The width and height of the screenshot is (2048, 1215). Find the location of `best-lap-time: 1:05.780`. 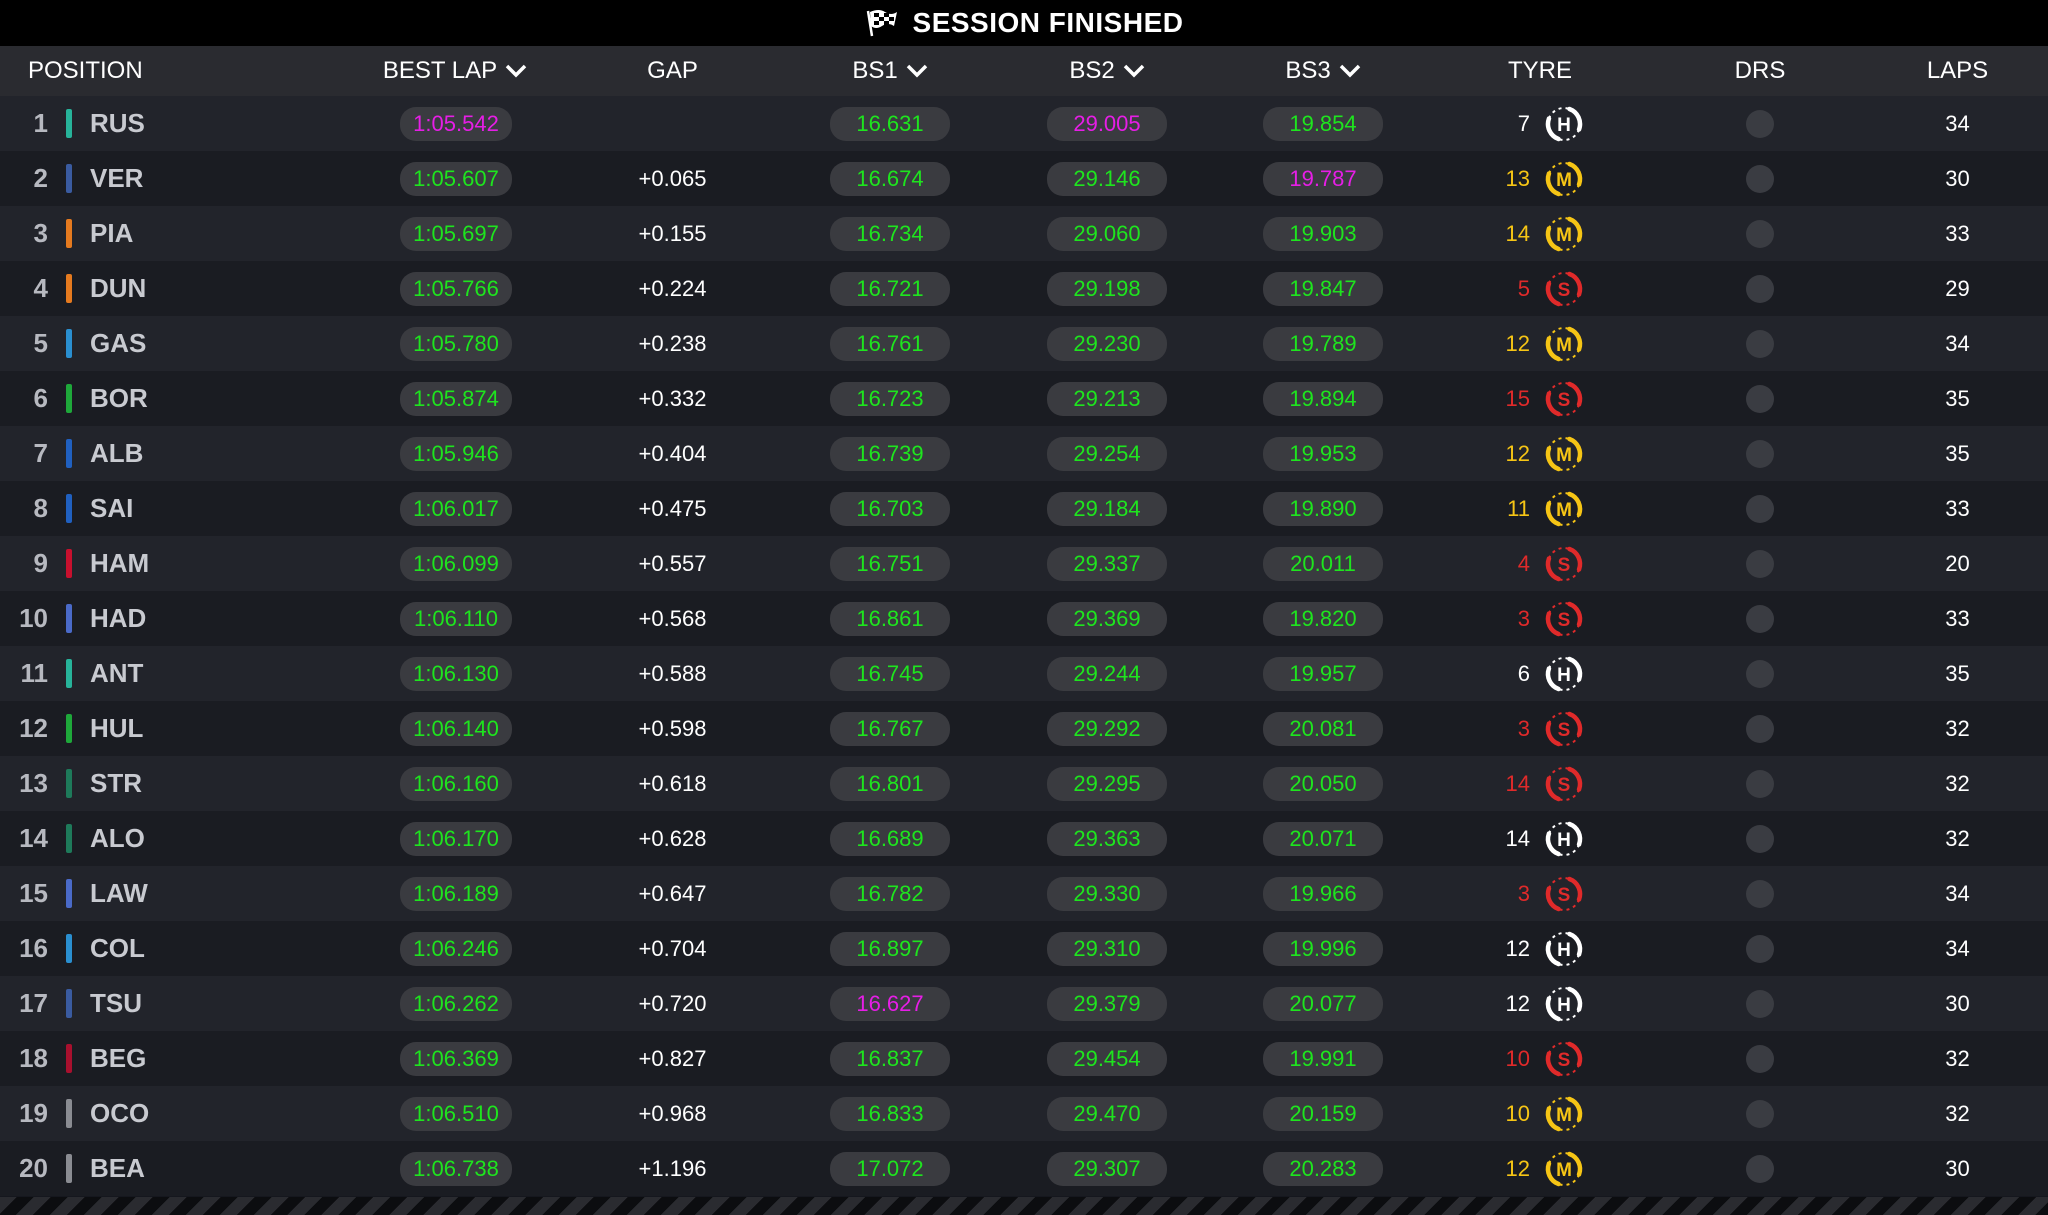

best-lap-time: 1:05.780 is located at coordinates (456, 343).